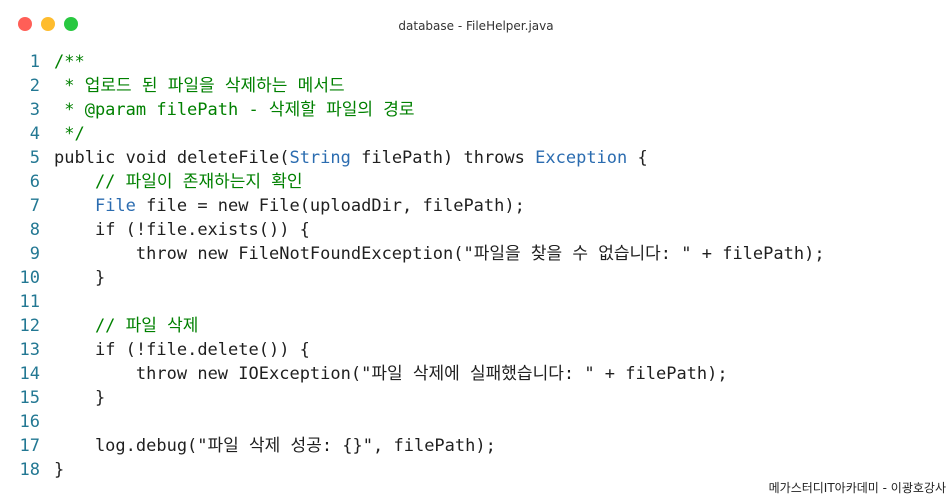 The width and height of the screenshot is (952, 500). What do you see at coordinates (29, 326) in the screenshot?
I see `line-number: 12` at bounding box center [29, 326].